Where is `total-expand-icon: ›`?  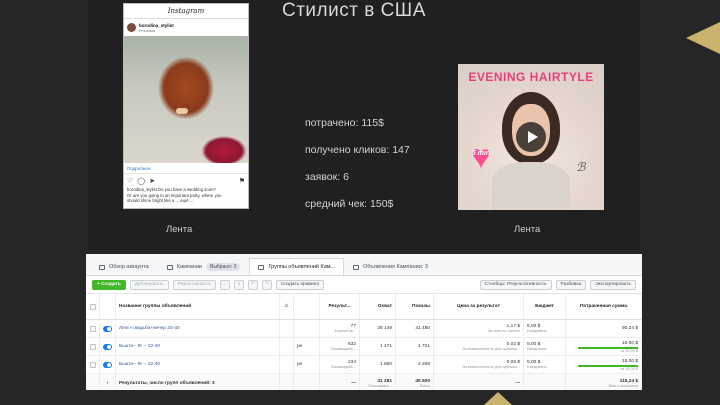 total-expand-icon: › is located at coordinates (108, 382).